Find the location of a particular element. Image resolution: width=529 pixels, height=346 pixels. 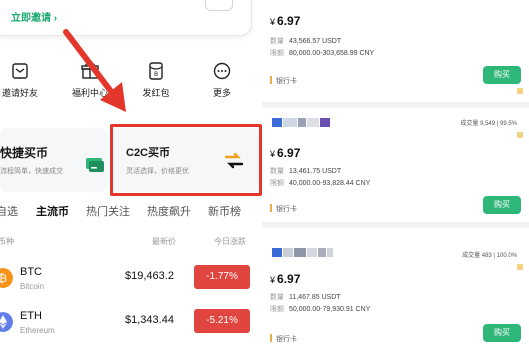

table-row: ETH Ethereum $1,343.44 -5.21% is located at coordinates (131, 326).